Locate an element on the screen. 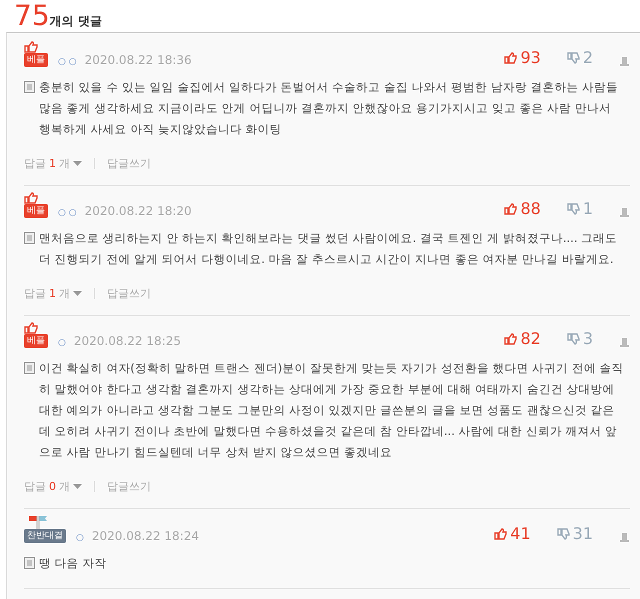 Image resolution: width=640 pixels, height=599 pixels. comment-count-label: 개의 댓글 is located at coordinates (76, 21).